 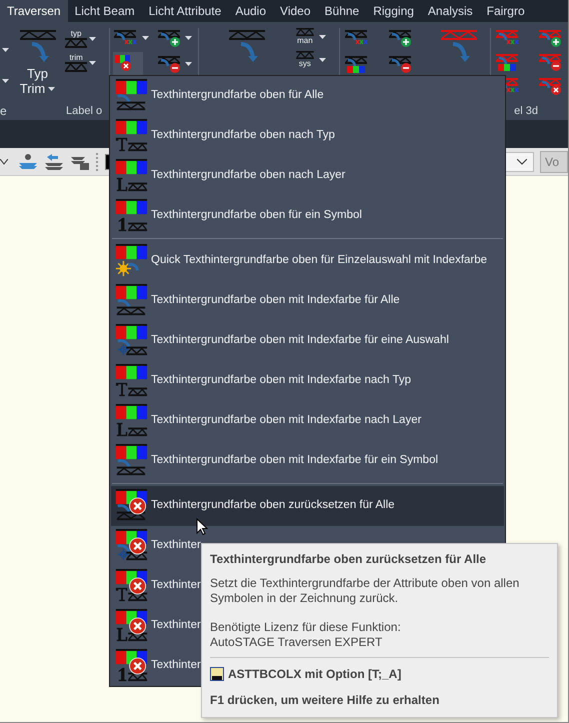 I want to click on icon-label: typ, so click(x=76, y=34).